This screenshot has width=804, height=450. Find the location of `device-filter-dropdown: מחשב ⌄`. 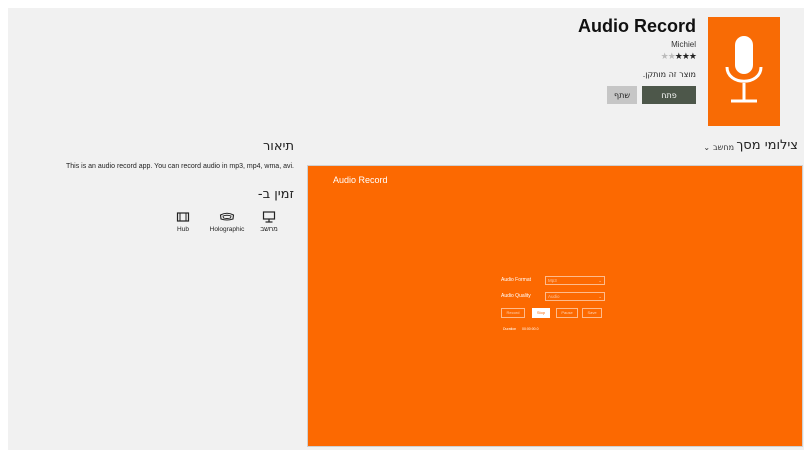

device-filter-dropdown: מחשב ⌄ is located at coordinates (718, 147).